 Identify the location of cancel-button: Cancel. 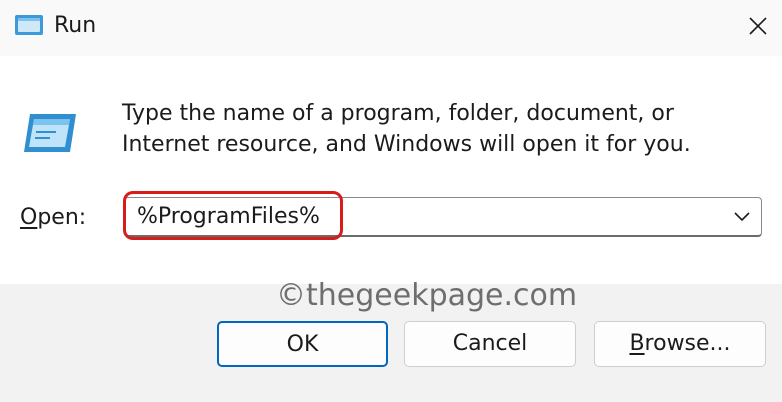
(490, 344).